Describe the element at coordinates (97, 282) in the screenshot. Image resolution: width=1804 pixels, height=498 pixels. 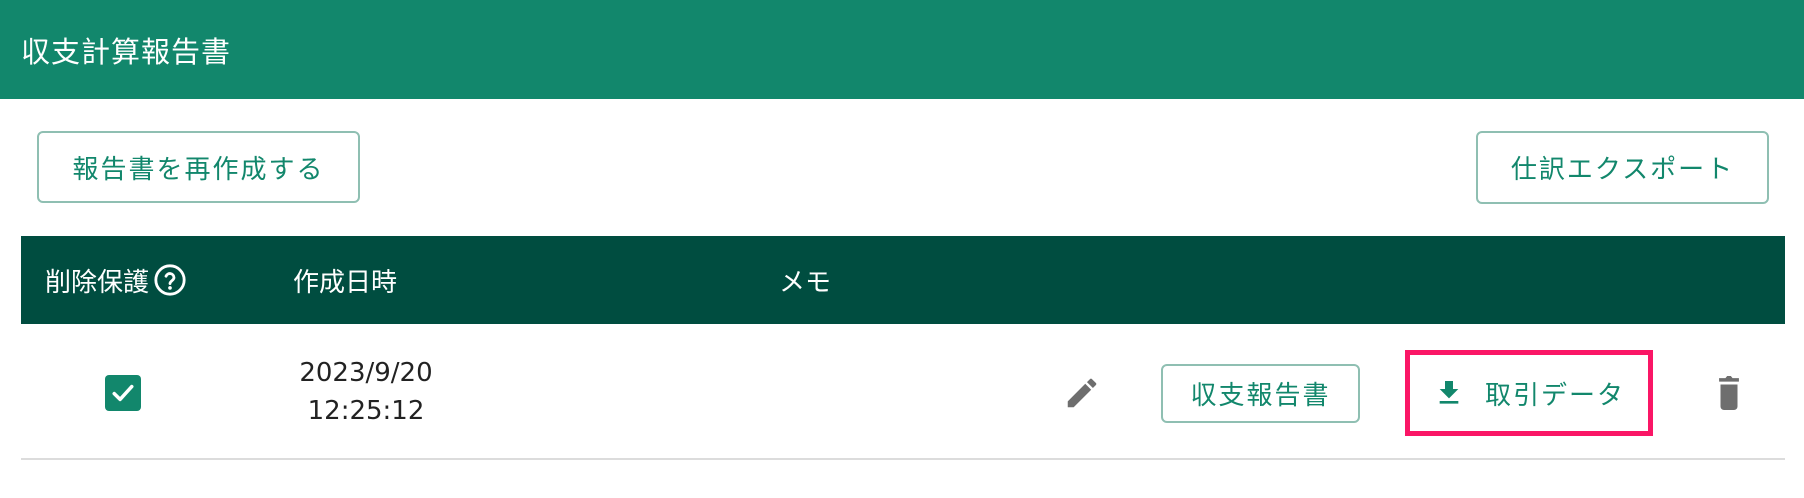
I see `column-header-protect-label: 削除保護` at that location.